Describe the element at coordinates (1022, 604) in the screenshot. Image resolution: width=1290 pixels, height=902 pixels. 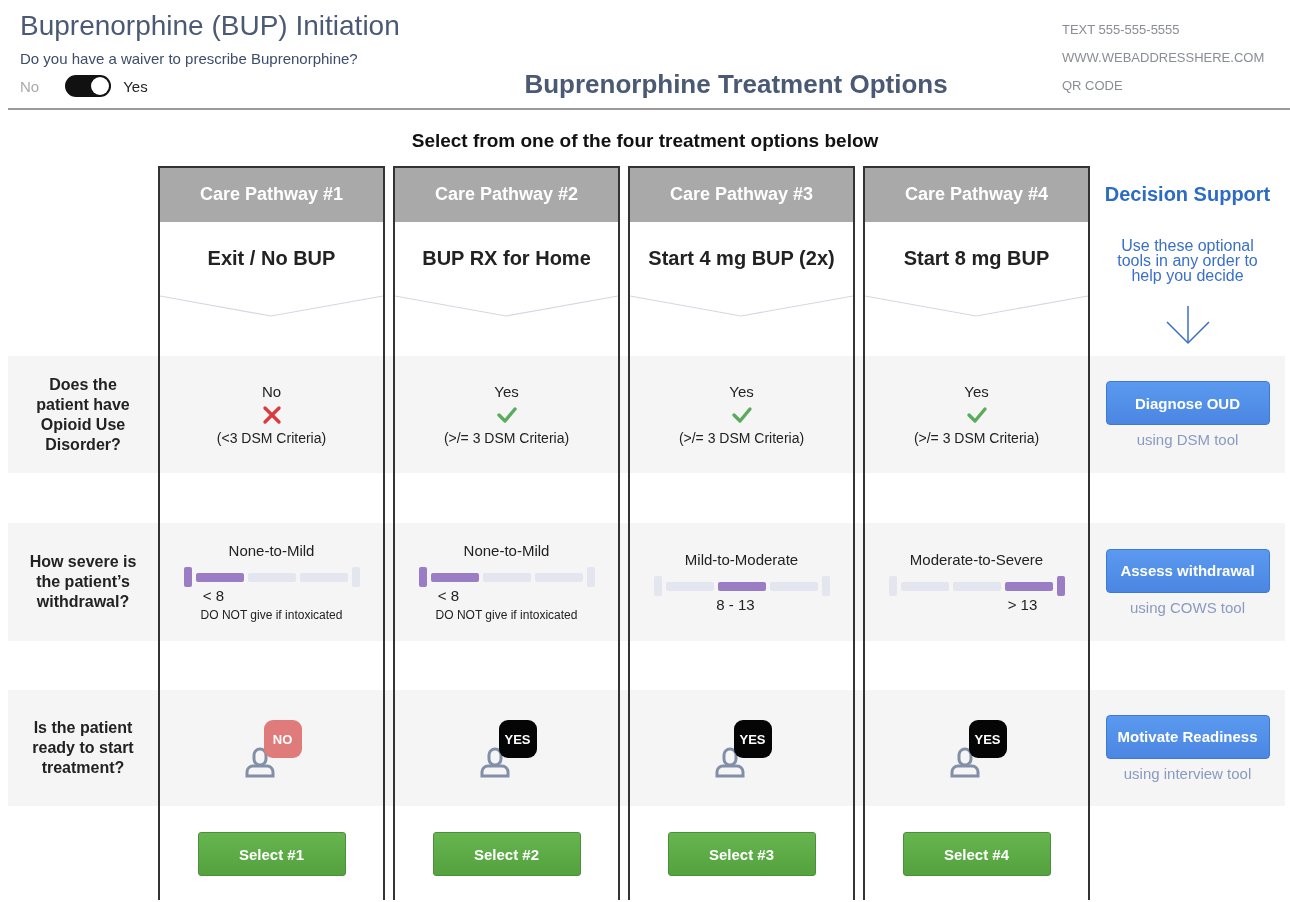
I see `score-range: > 13` at that location.